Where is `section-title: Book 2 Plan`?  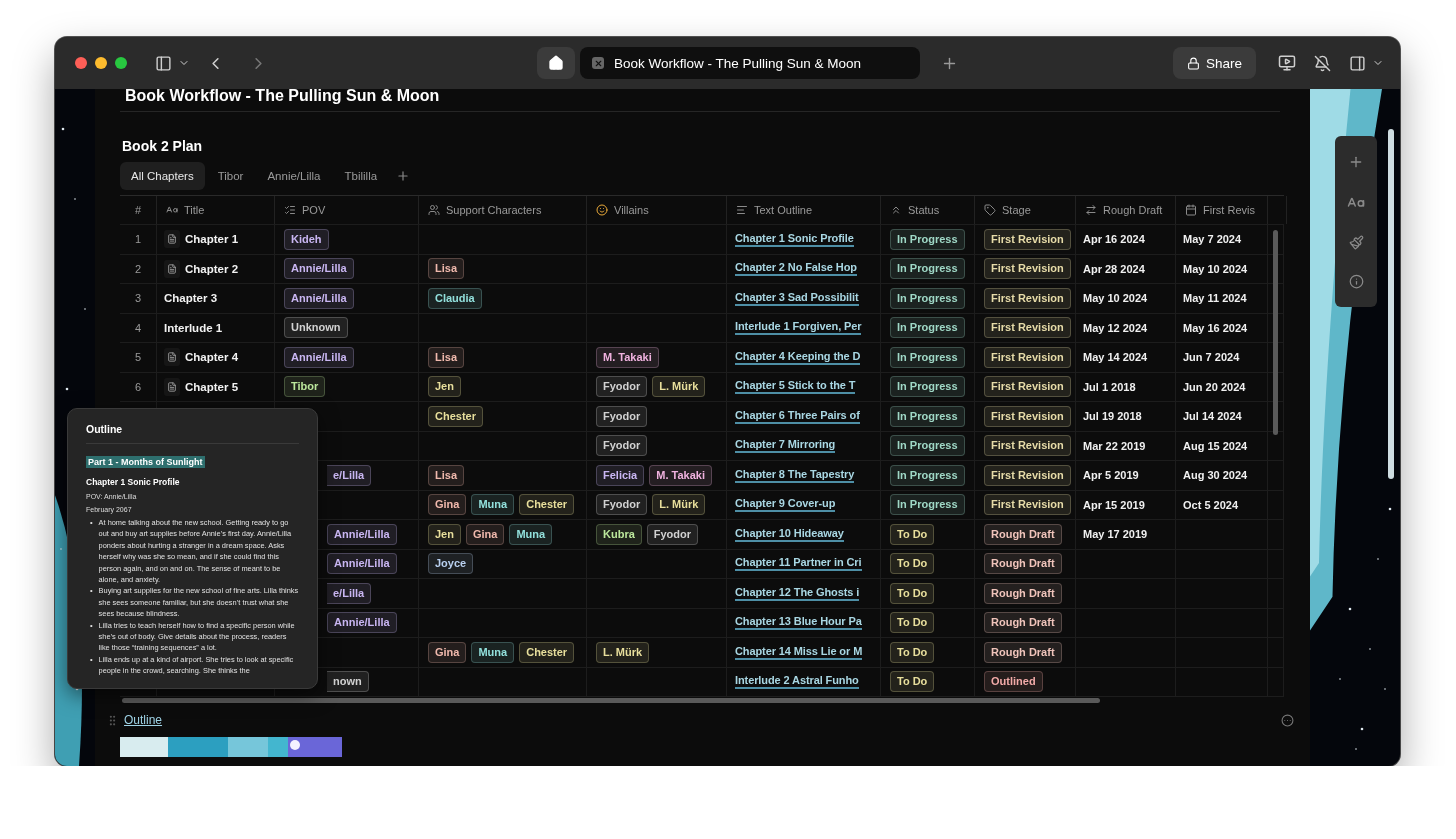 section-title: Book 2 Plan is located at coordinates (162, 146).